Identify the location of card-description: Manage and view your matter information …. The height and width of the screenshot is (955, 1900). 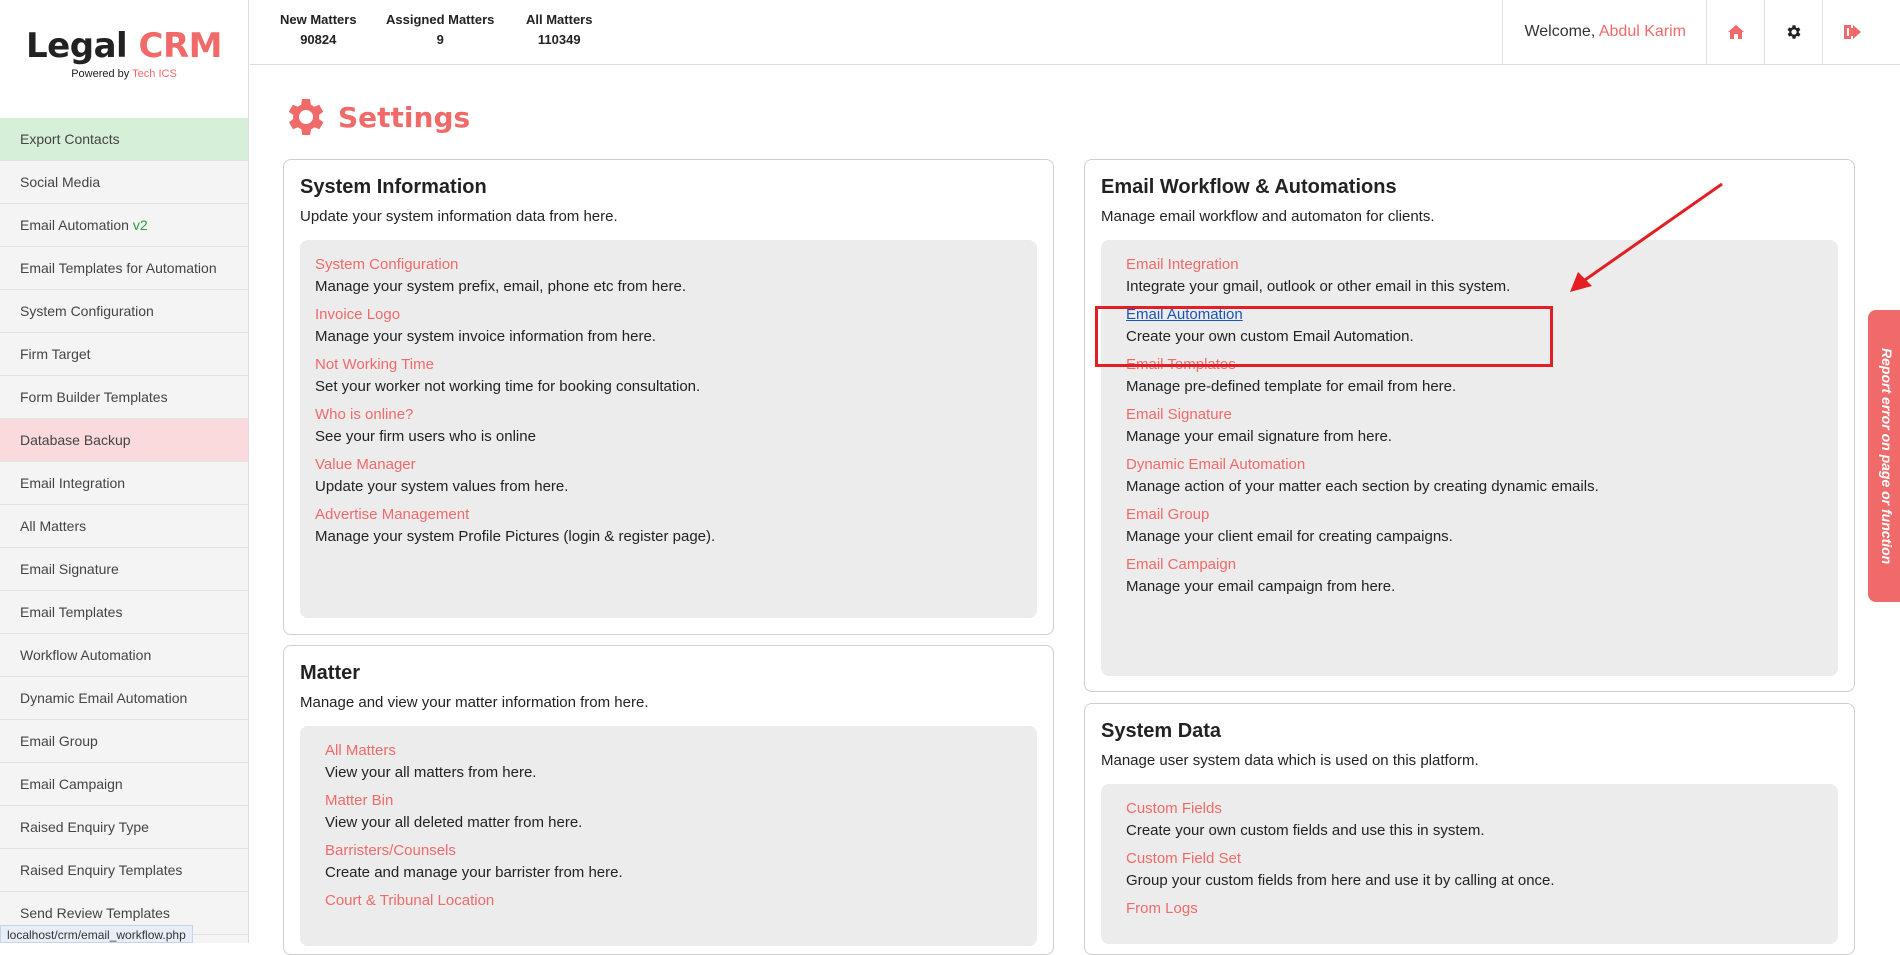
(474, 702).